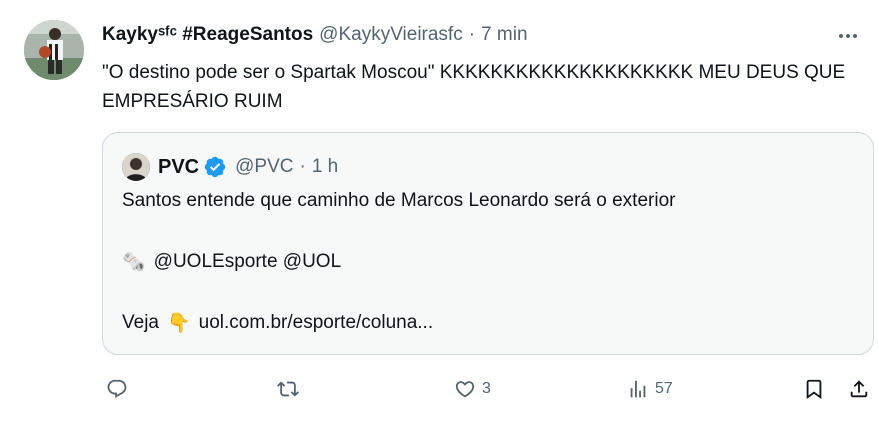 The height and width of the screenshot is (430, 879). What do you see at coordinates (848, 36) in the screenshot?
I see `more-icon` at bounding box center [848, 36].